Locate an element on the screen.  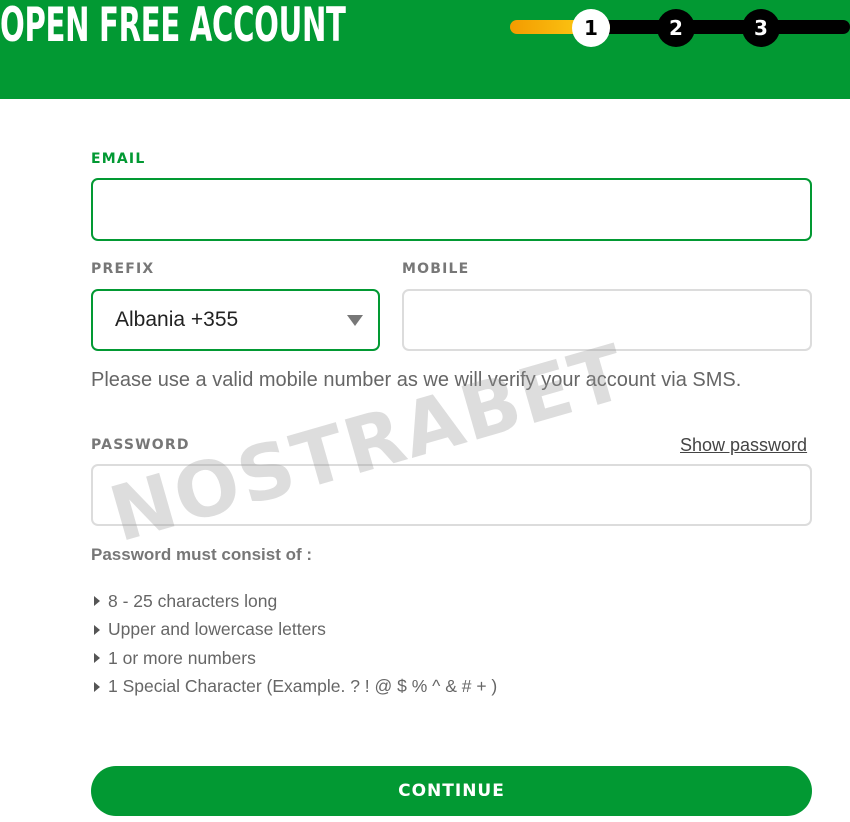
header-bar: OPEN FREE ACCOUNT 1 2 3 is located at coordinates (425, 49).